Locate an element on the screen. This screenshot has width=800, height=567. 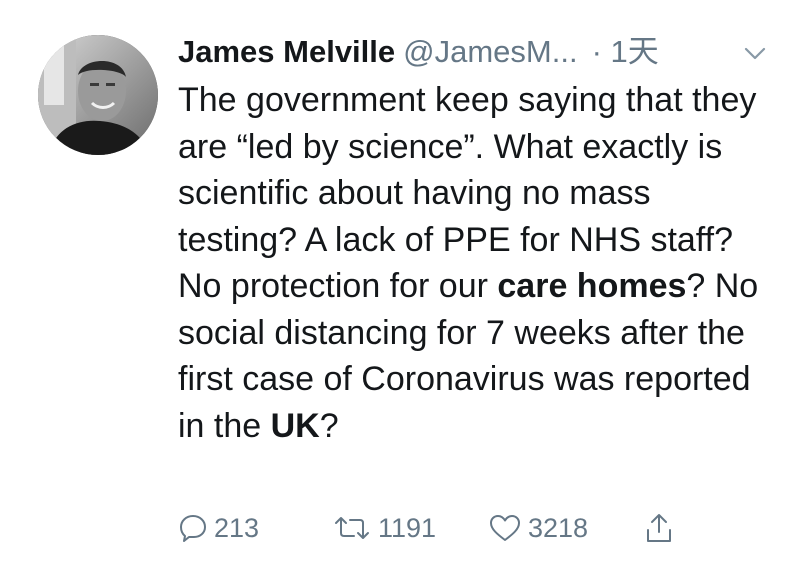
timestamp: · 1天 is located at coordinates (625, 51).